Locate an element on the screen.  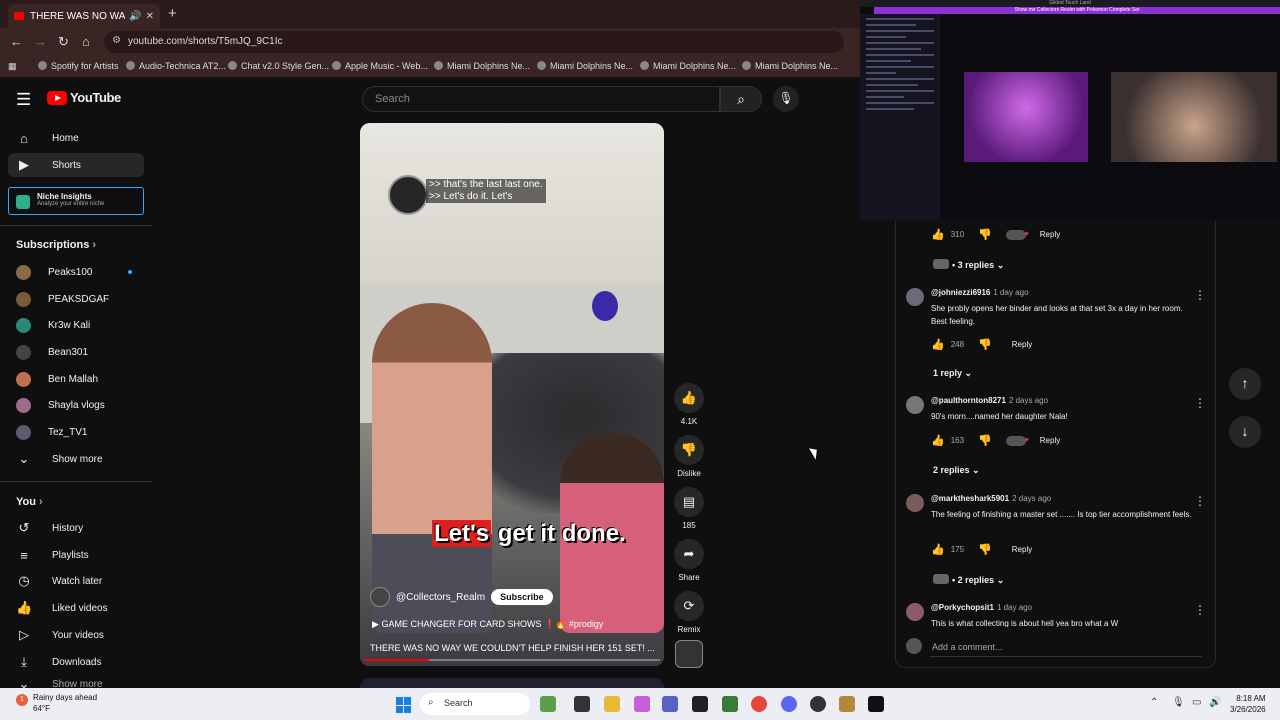
sidebar-item-watch-later: ◷ Watch later is located at coordinates (76, 581).